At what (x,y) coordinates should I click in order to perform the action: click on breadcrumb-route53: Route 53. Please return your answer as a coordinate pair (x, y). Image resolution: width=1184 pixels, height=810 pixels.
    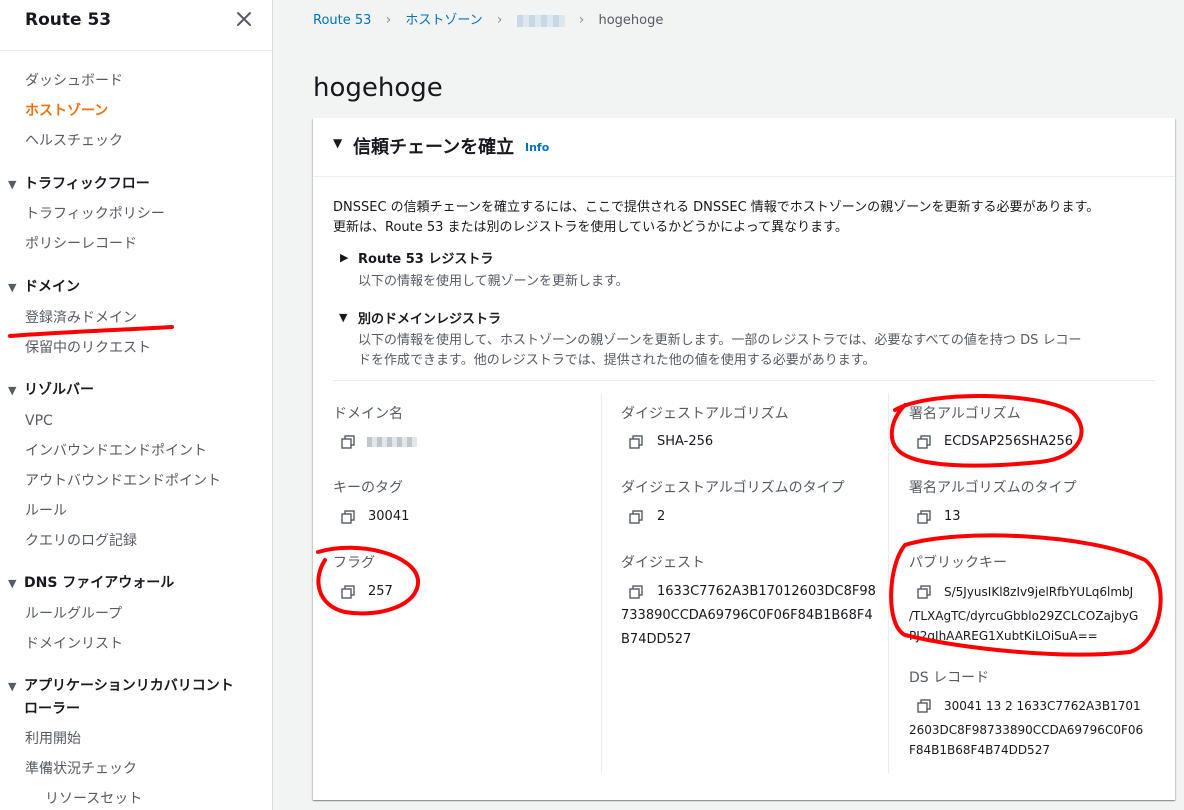
    Looking at the image, I should click on (342, 20).